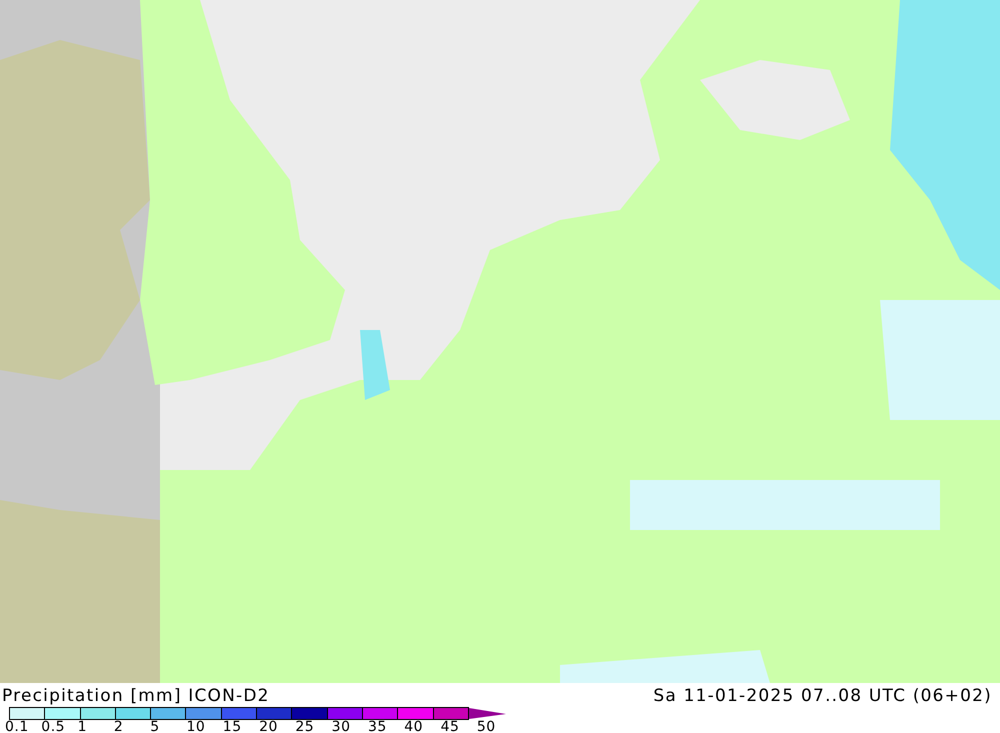 The image size is (1000, 733). I want to click on legend-label: 25, so click(305, 726).